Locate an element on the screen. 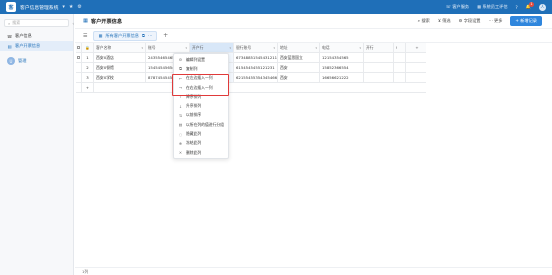 This screenshot has height=275, width=552. search-button: ⌕ 搜索 is located at coordinates (424, 21).